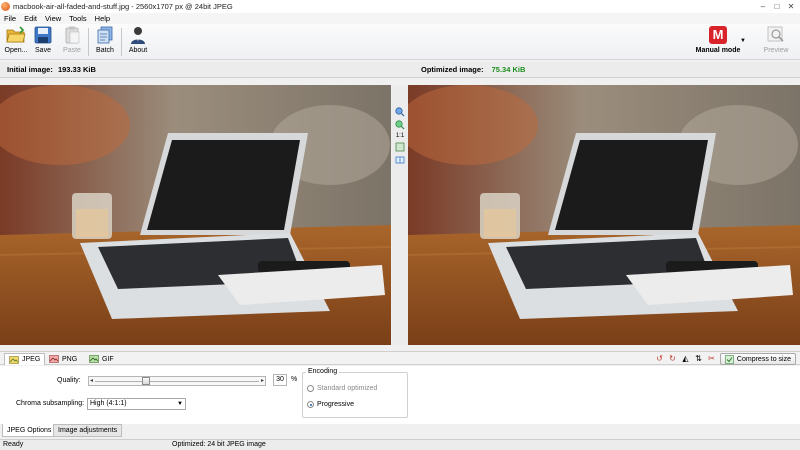 The image size is (800, 450). What do you see at coordinates (16, 34) in the screenshot?
I see `folder-open-icon` at bounding box center [16, 34].